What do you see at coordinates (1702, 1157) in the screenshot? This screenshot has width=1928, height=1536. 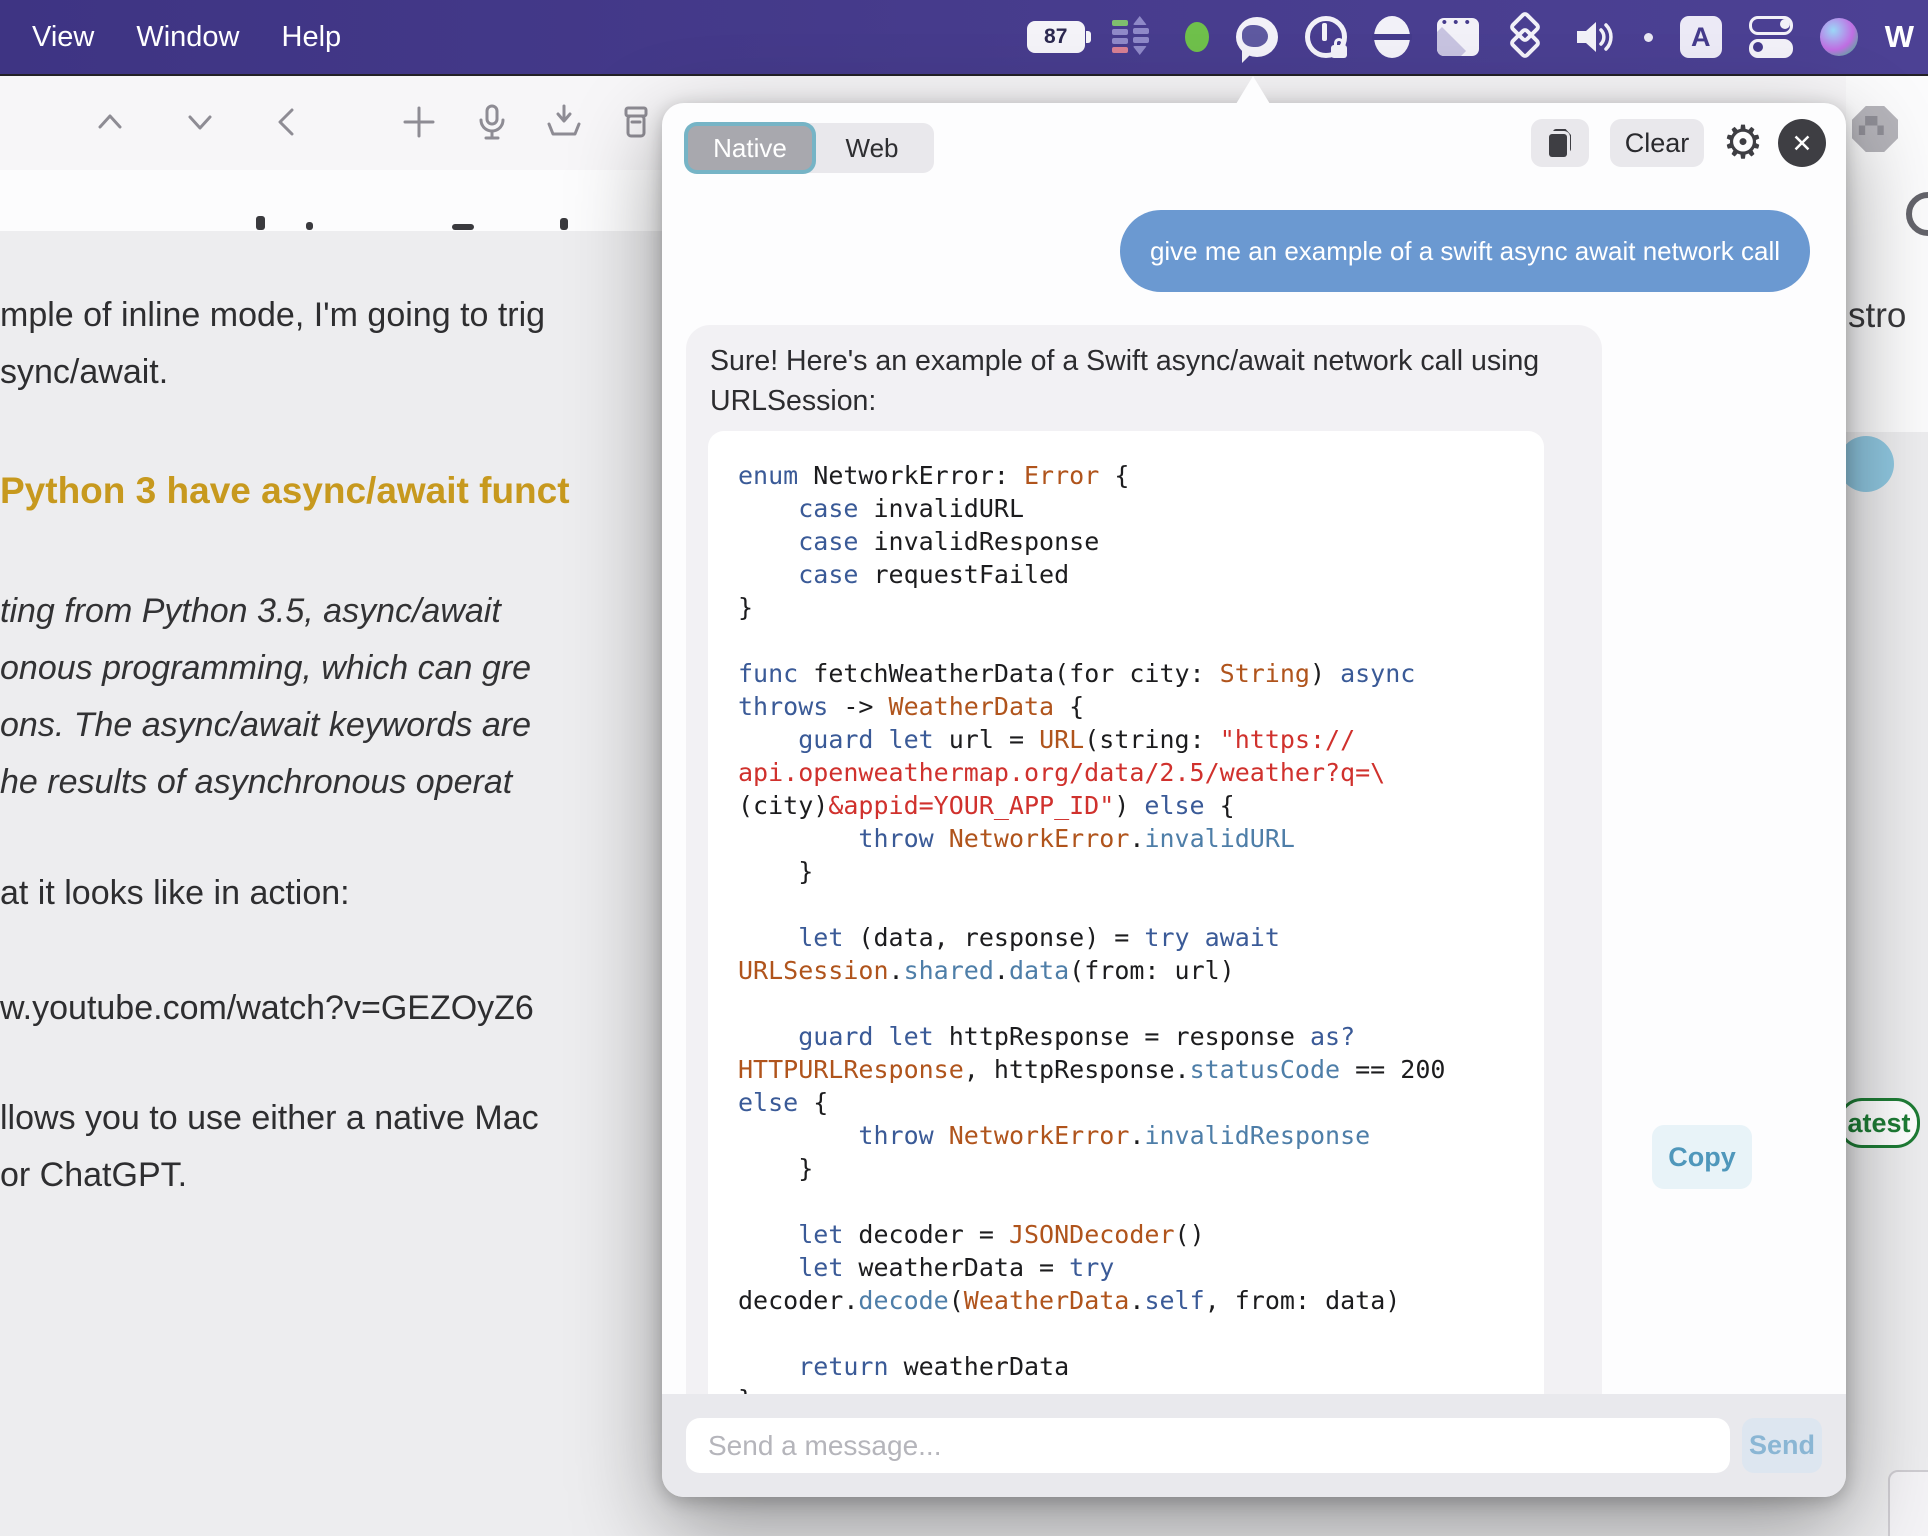 I see `copy-code-button: Copy` at bounding box center [1702, 1157].